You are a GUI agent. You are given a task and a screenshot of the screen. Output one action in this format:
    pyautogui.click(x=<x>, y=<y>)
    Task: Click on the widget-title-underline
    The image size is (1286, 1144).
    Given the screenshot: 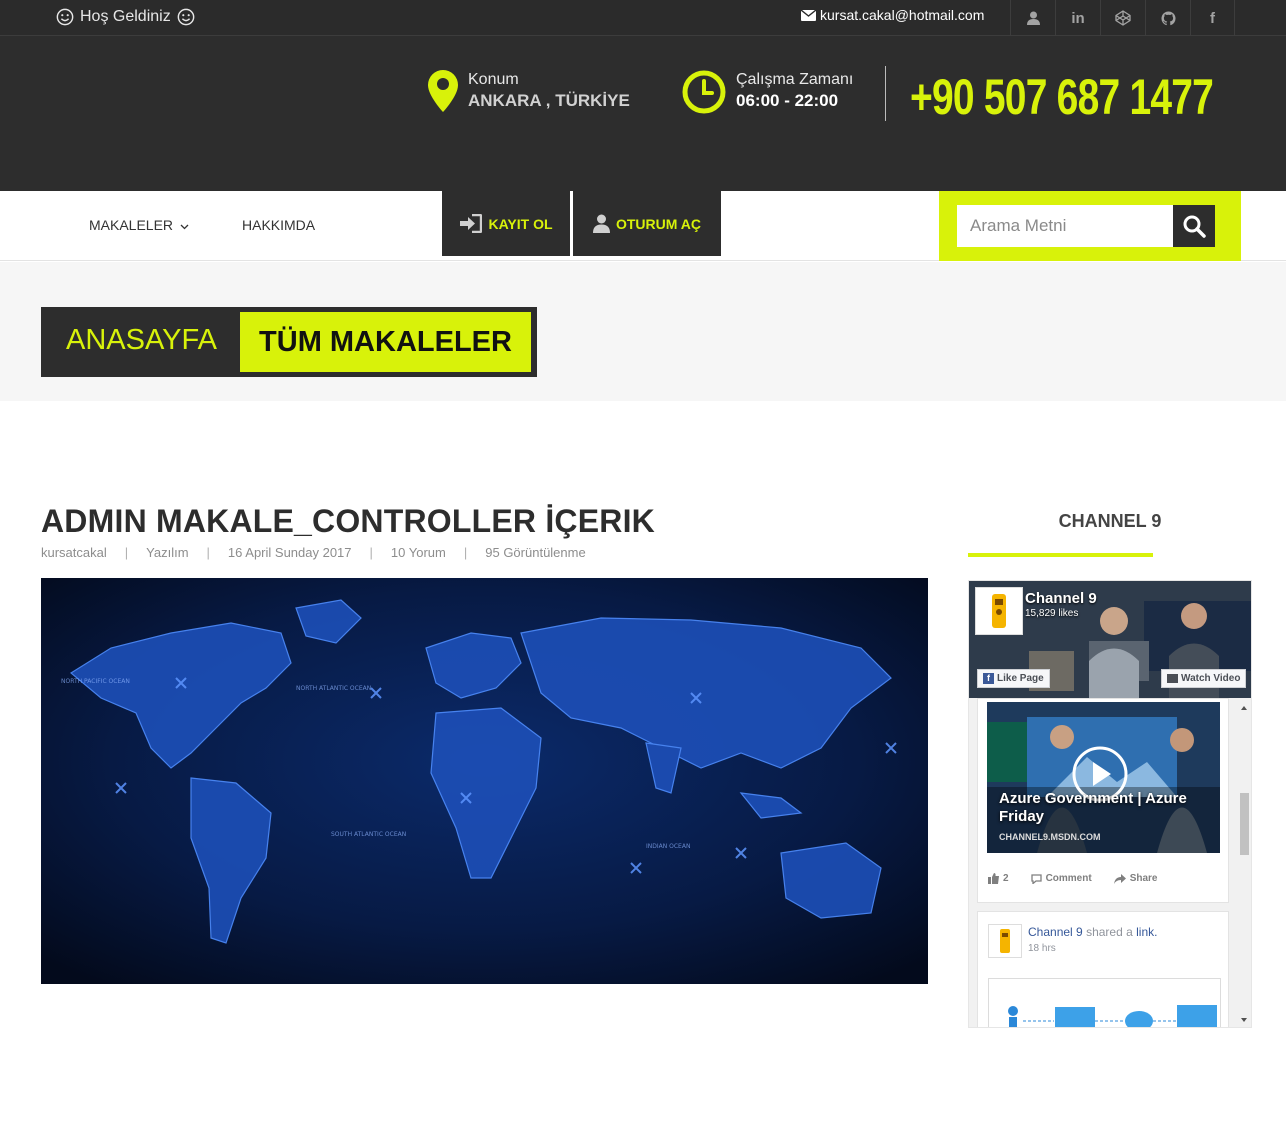 What is the action you would take?
    pyautogui.click(x=1060, y=555)
    